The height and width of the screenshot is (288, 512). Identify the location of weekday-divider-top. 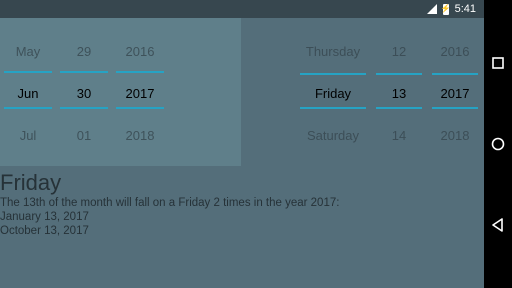
(333, 74).